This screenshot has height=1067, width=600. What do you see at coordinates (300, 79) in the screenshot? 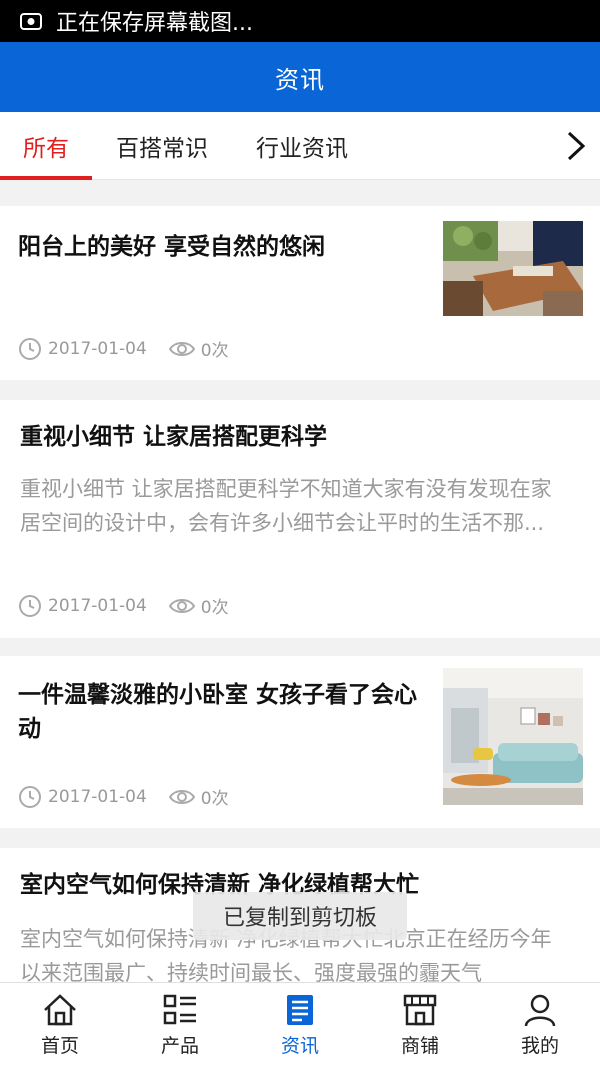
I see `page-title: 资讯` at bounding box center [300, 79].